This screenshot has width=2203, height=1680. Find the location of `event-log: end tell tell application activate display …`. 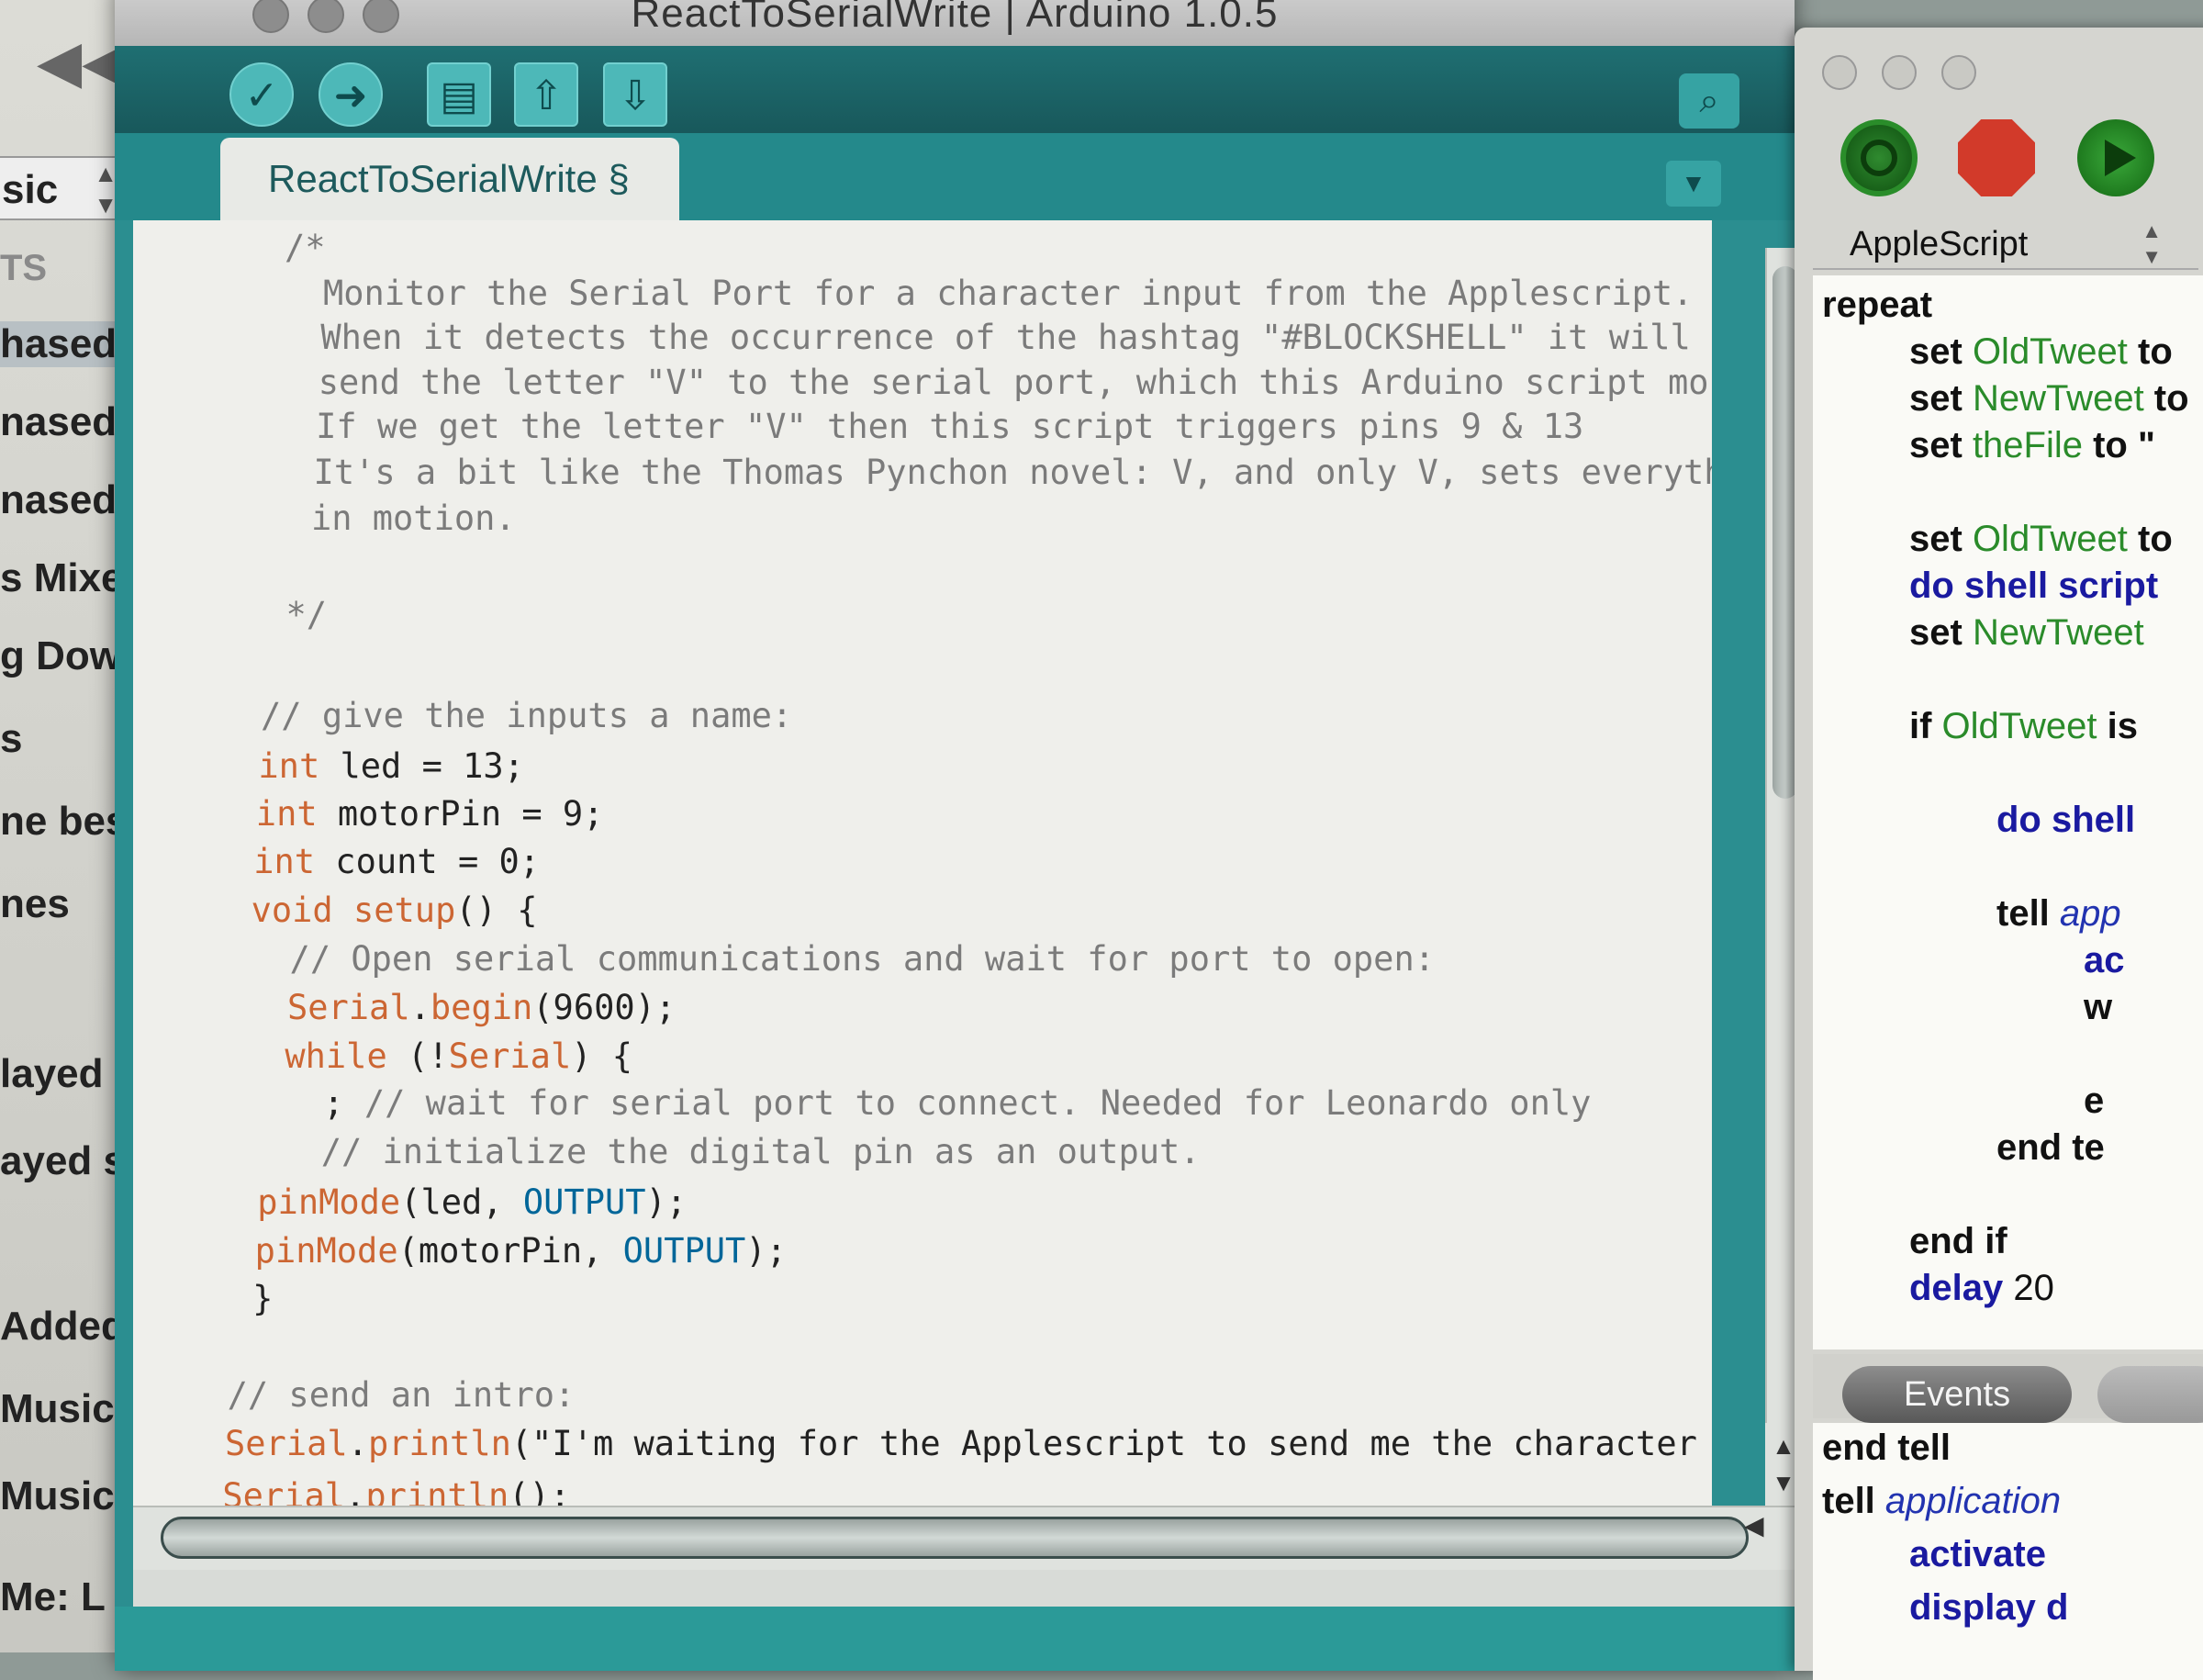

event-log: end tell tell application activate display … is located at coordinates (2008, 1551).